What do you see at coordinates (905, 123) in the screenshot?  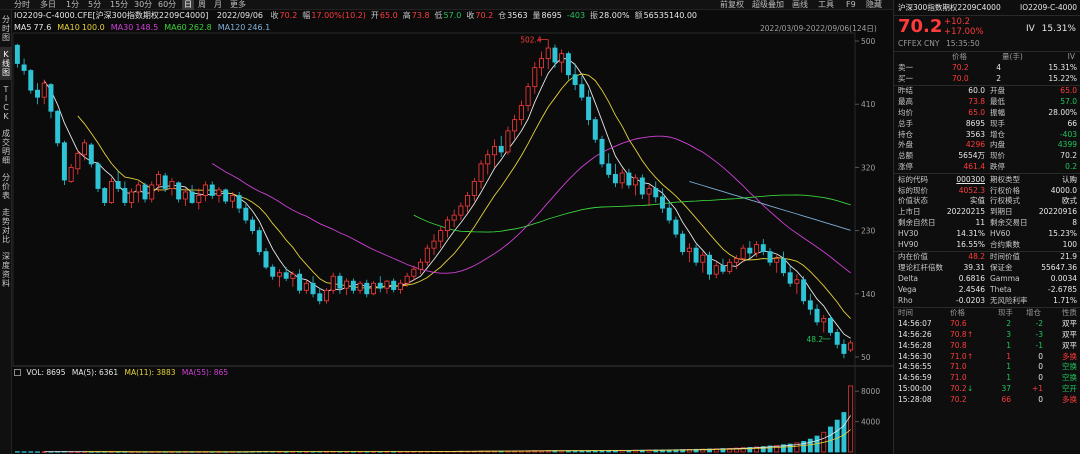 I see `stat-key: 总手` at bounding box center [905, 123].